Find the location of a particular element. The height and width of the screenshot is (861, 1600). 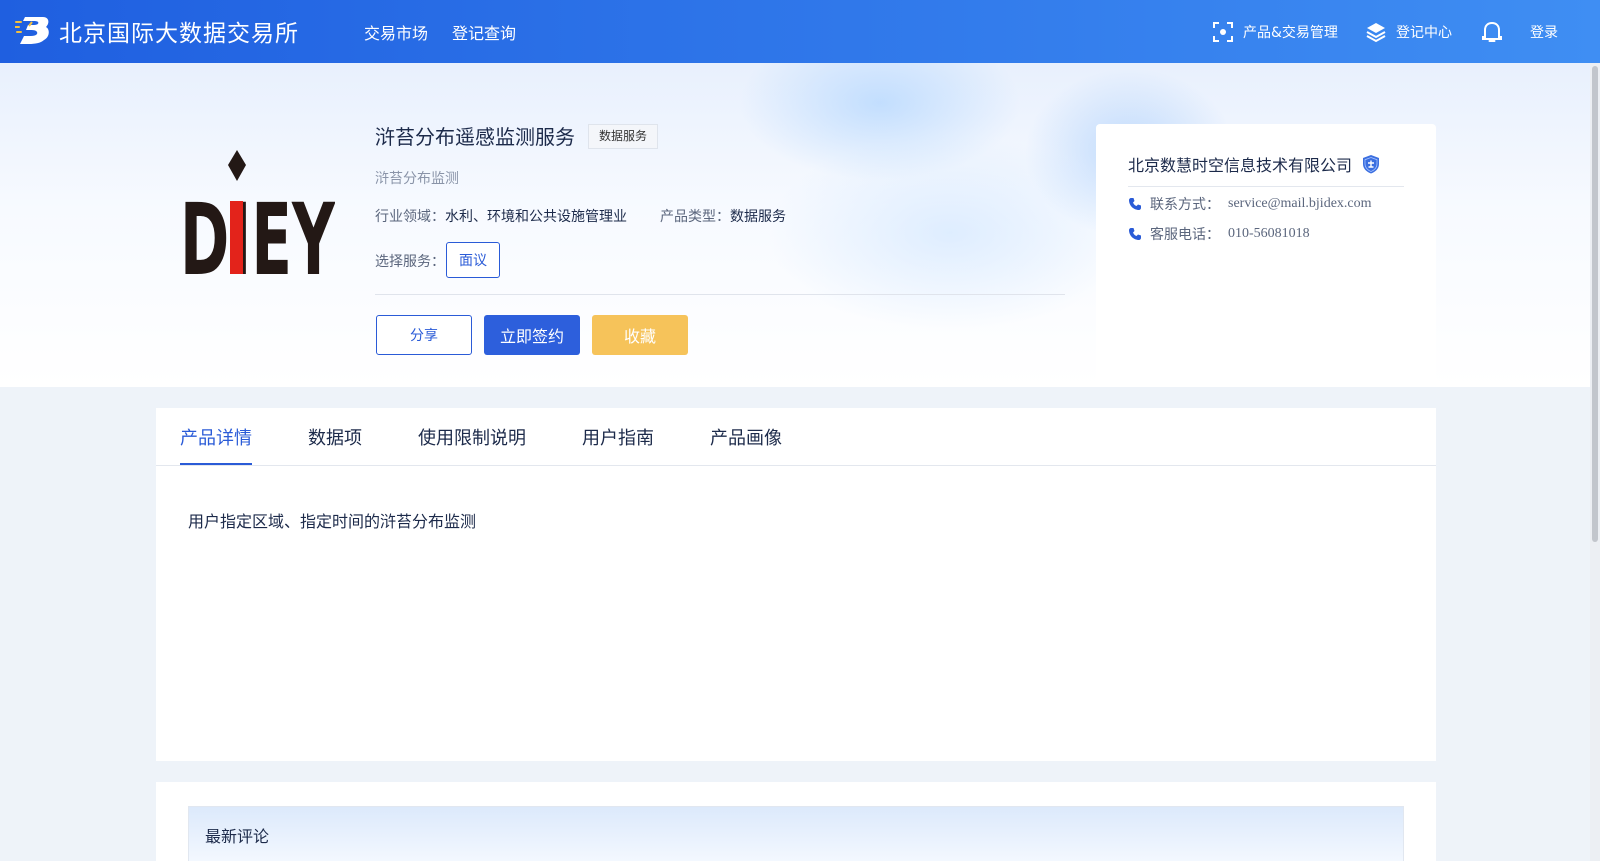

company-card-divider is located at coordinates (1266, 186).